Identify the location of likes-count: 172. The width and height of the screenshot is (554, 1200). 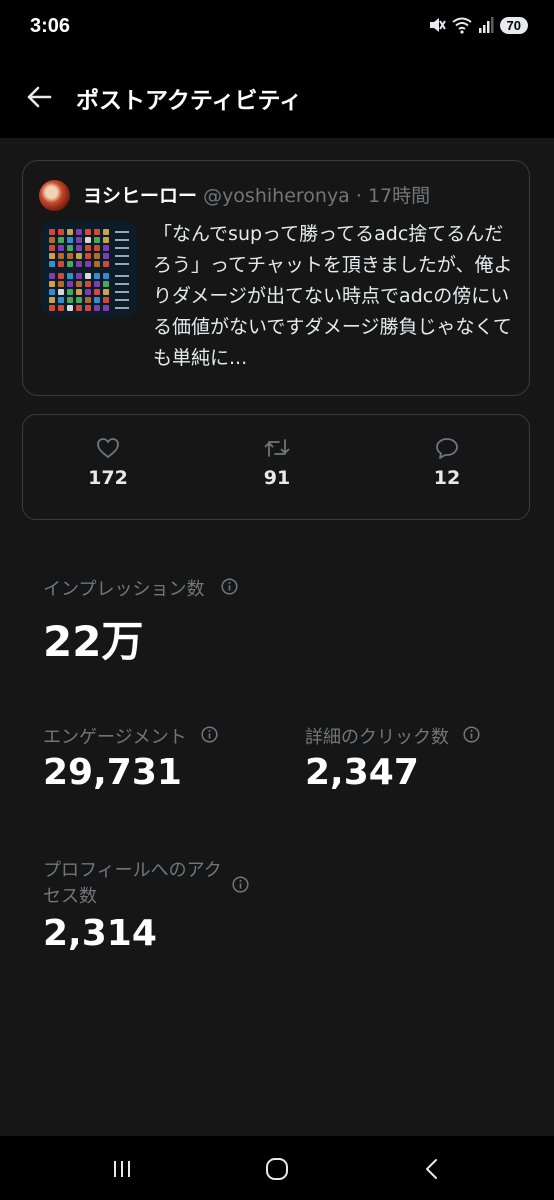
(108, 478).